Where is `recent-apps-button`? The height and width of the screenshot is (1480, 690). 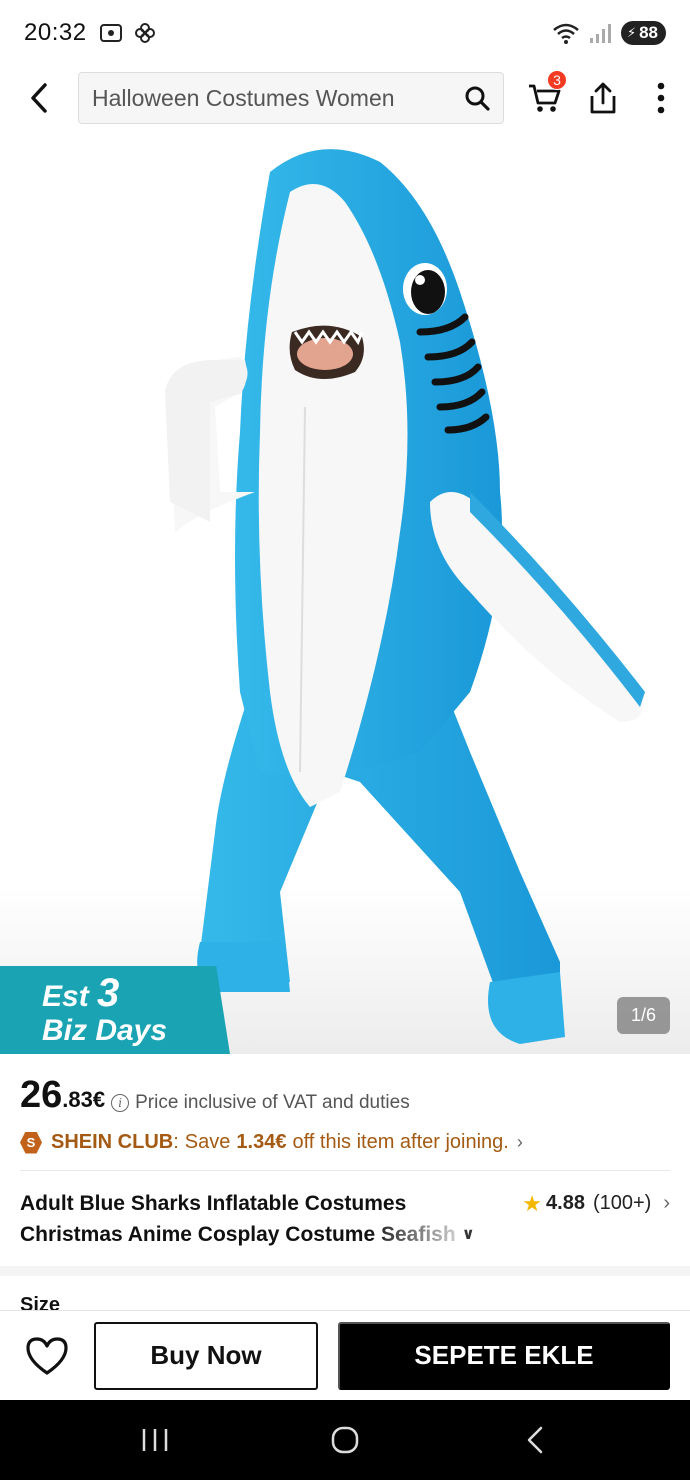 recent-apps-button is located at coordinates (155, 1440).